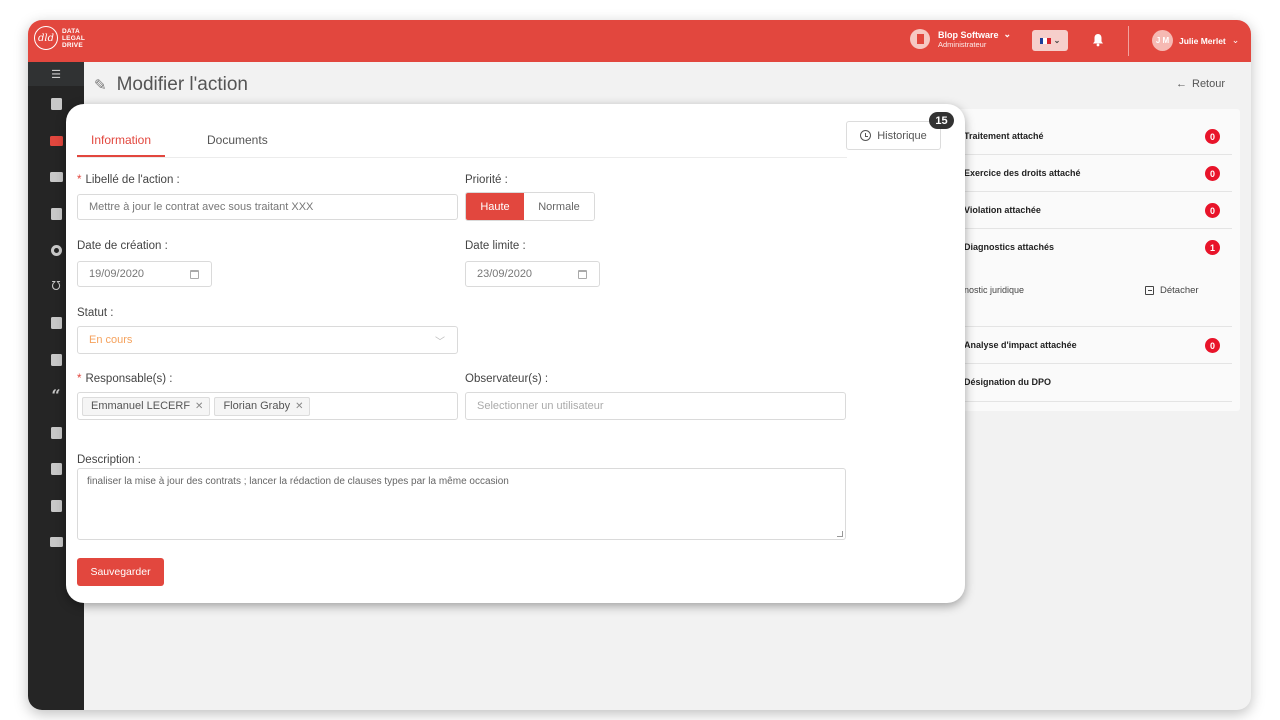  What do you see at coordinates (866, 135) in the screenshot?
I see `clock-icon` at bounding box center [866, 135].